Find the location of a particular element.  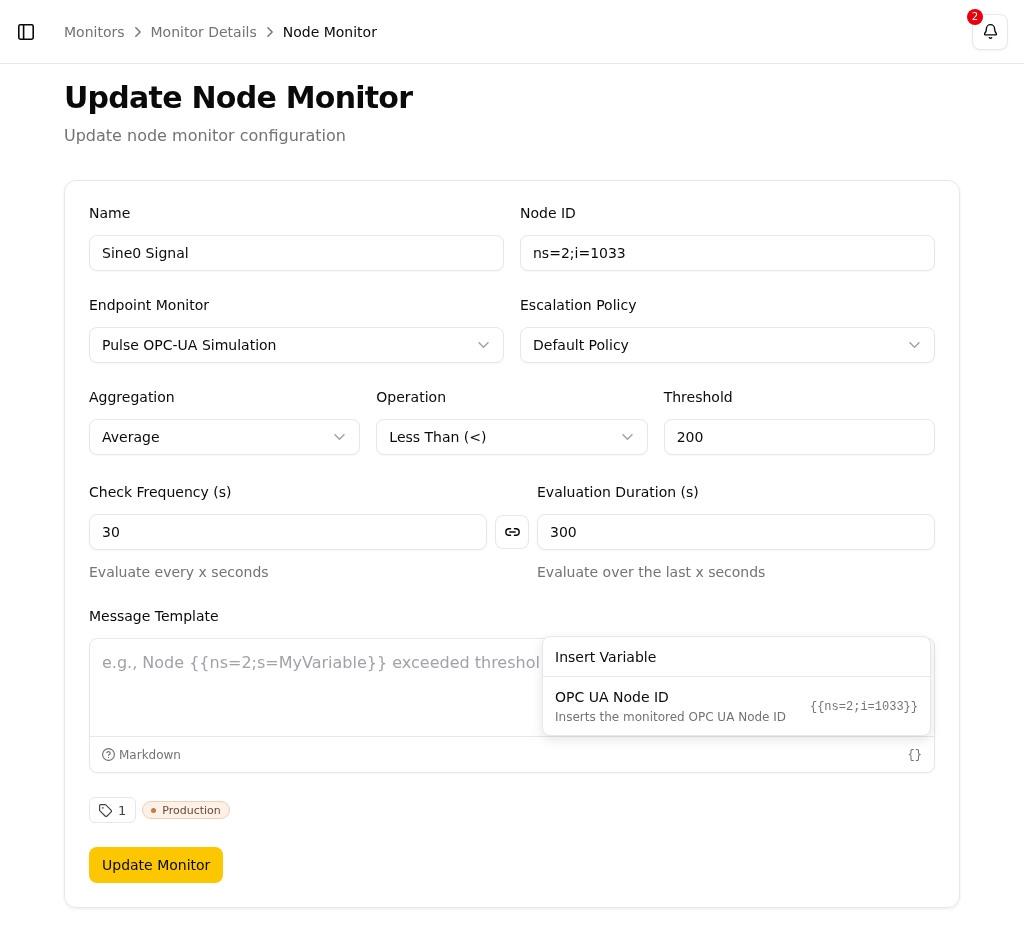

help-text: Evaluate every x seconds is located at coordinates (179, 572).